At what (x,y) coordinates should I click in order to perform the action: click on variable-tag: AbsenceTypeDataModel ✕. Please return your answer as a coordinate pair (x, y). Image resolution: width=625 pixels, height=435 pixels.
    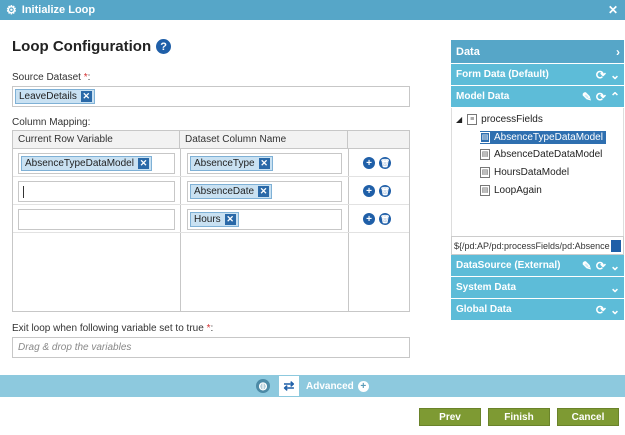
    Looking at the image, I should click on (86, 163).